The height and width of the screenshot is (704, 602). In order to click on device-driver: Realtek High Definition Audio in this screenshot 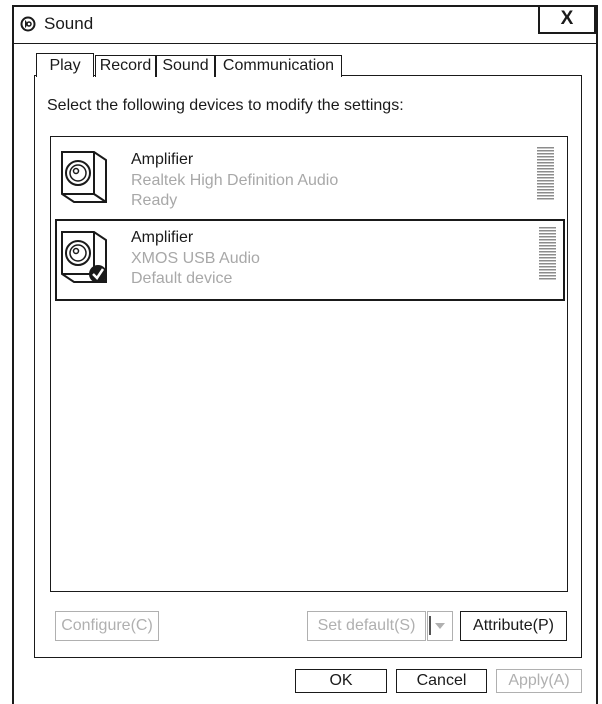, I will do `click(235, 180)`.